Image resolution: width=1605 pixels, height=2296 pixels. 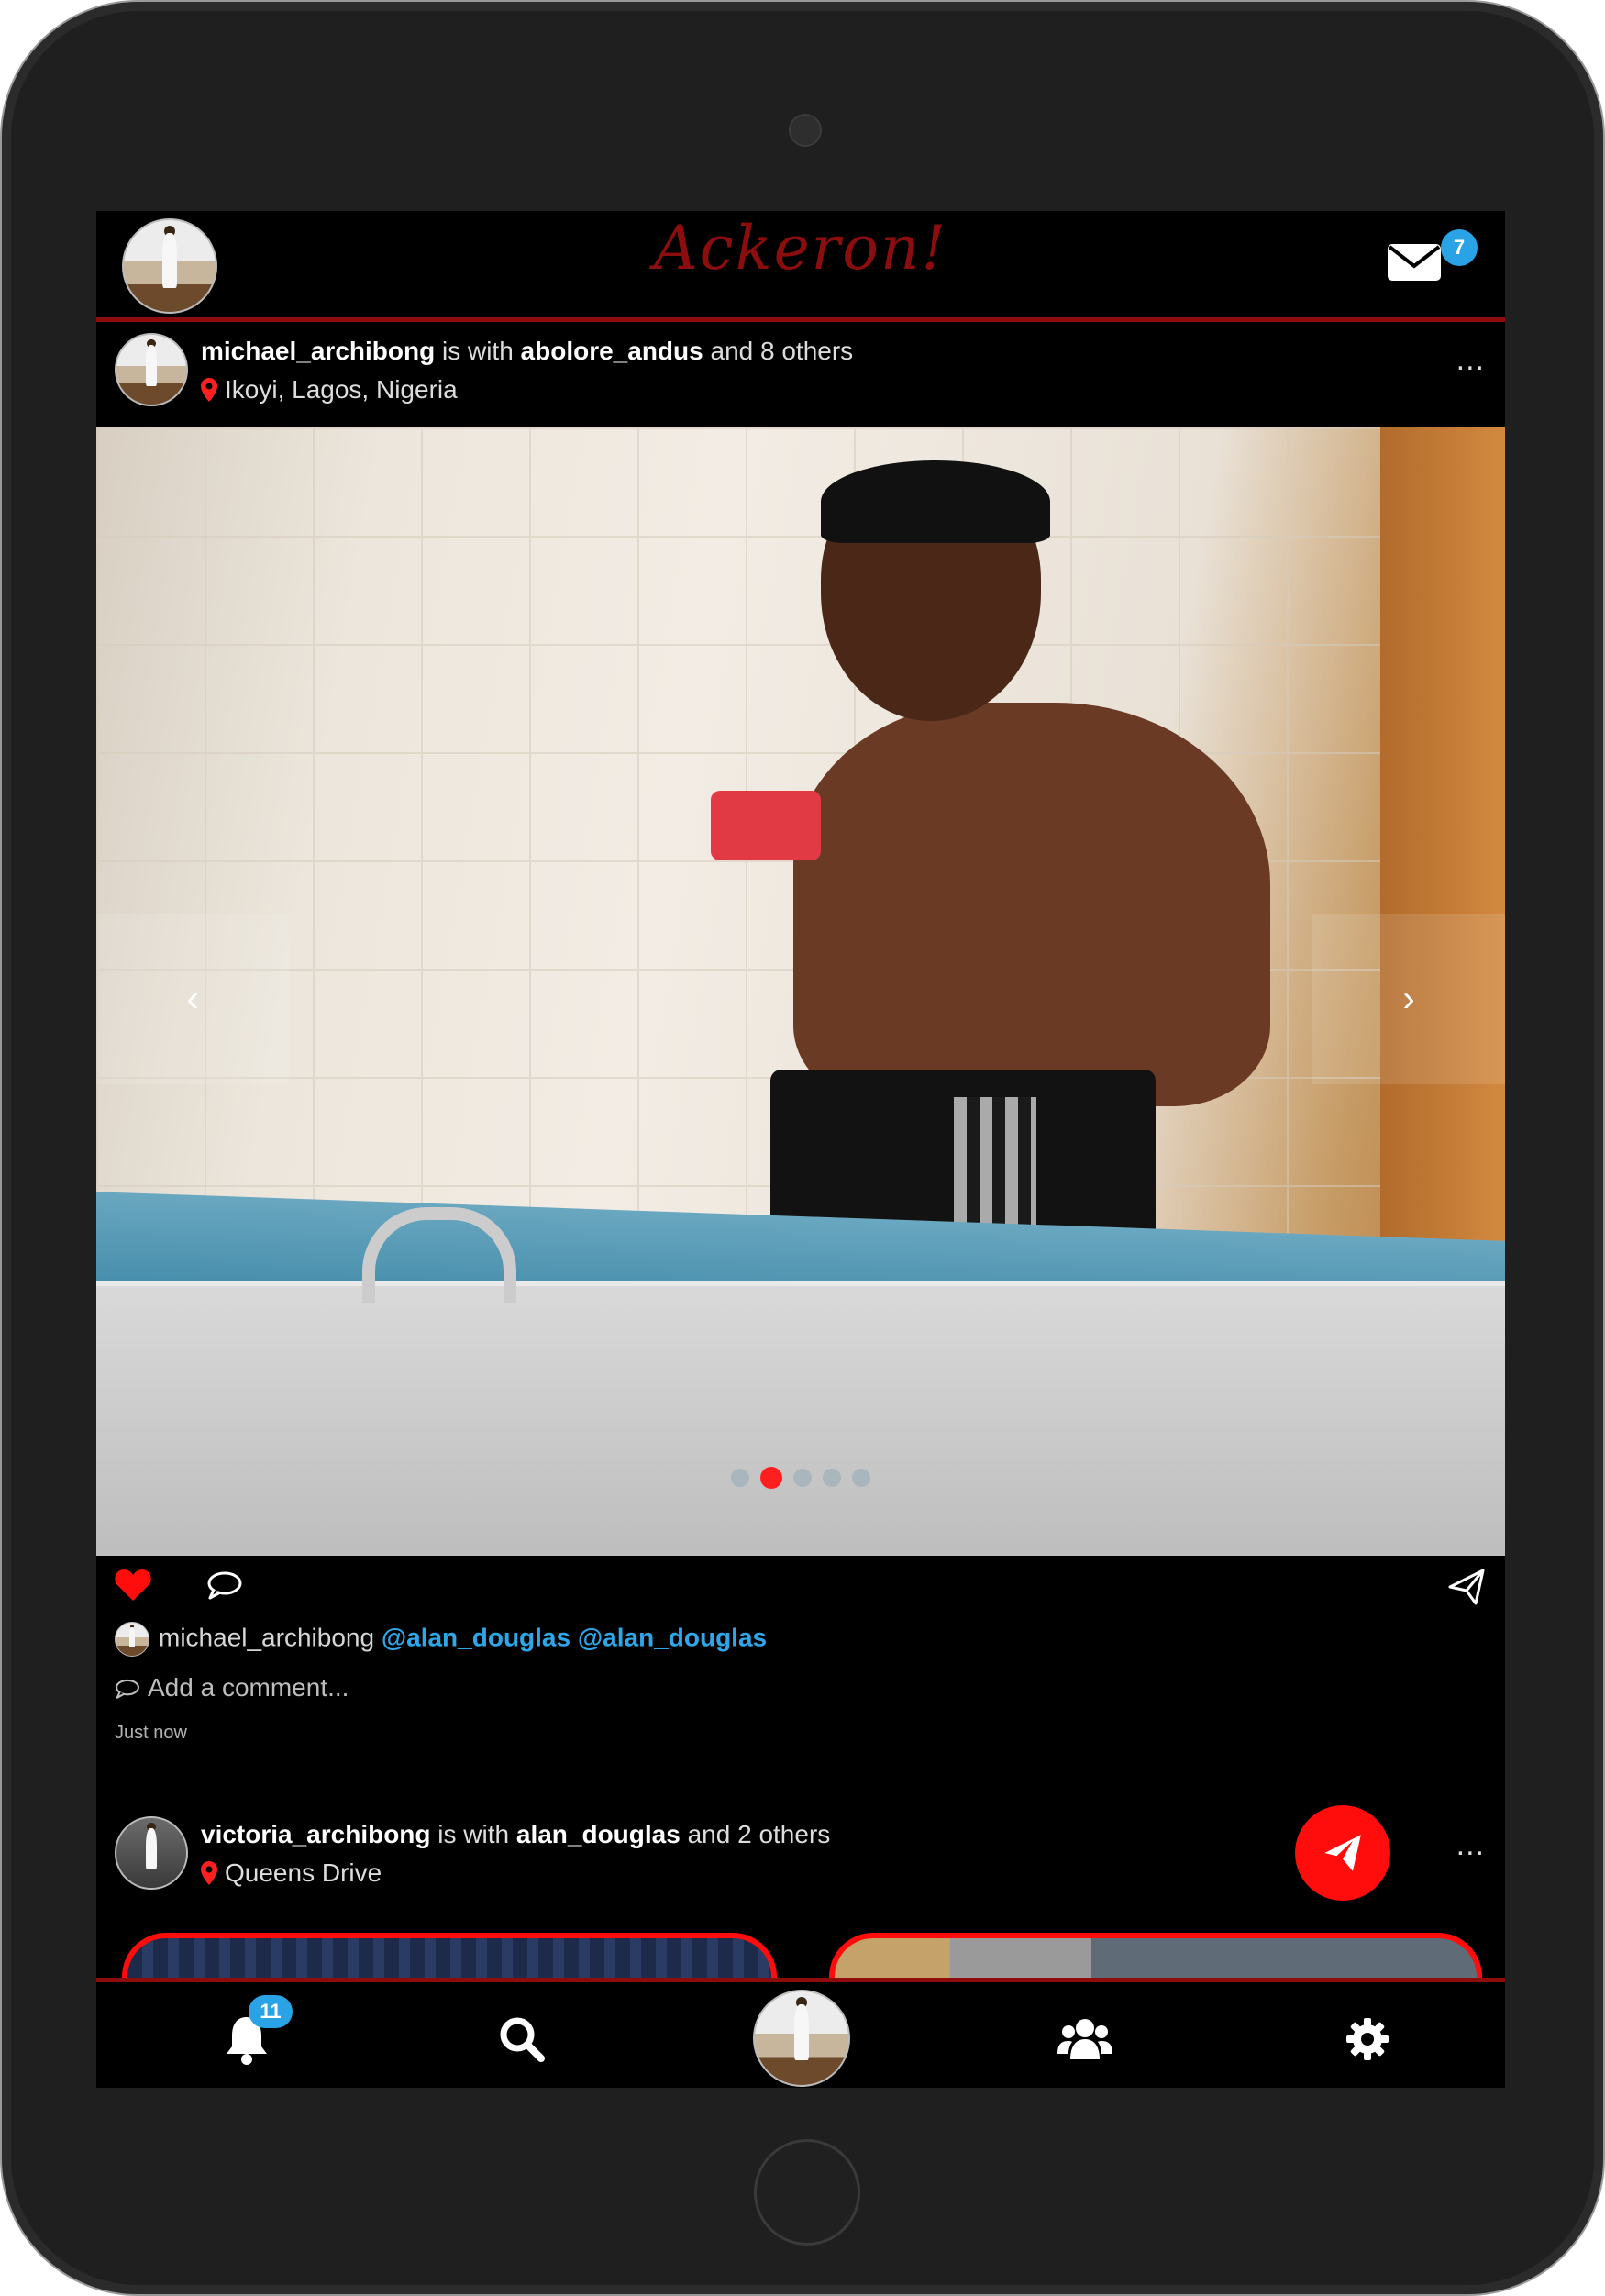 I want to click on camera-lens, so click(x=805, y=130).